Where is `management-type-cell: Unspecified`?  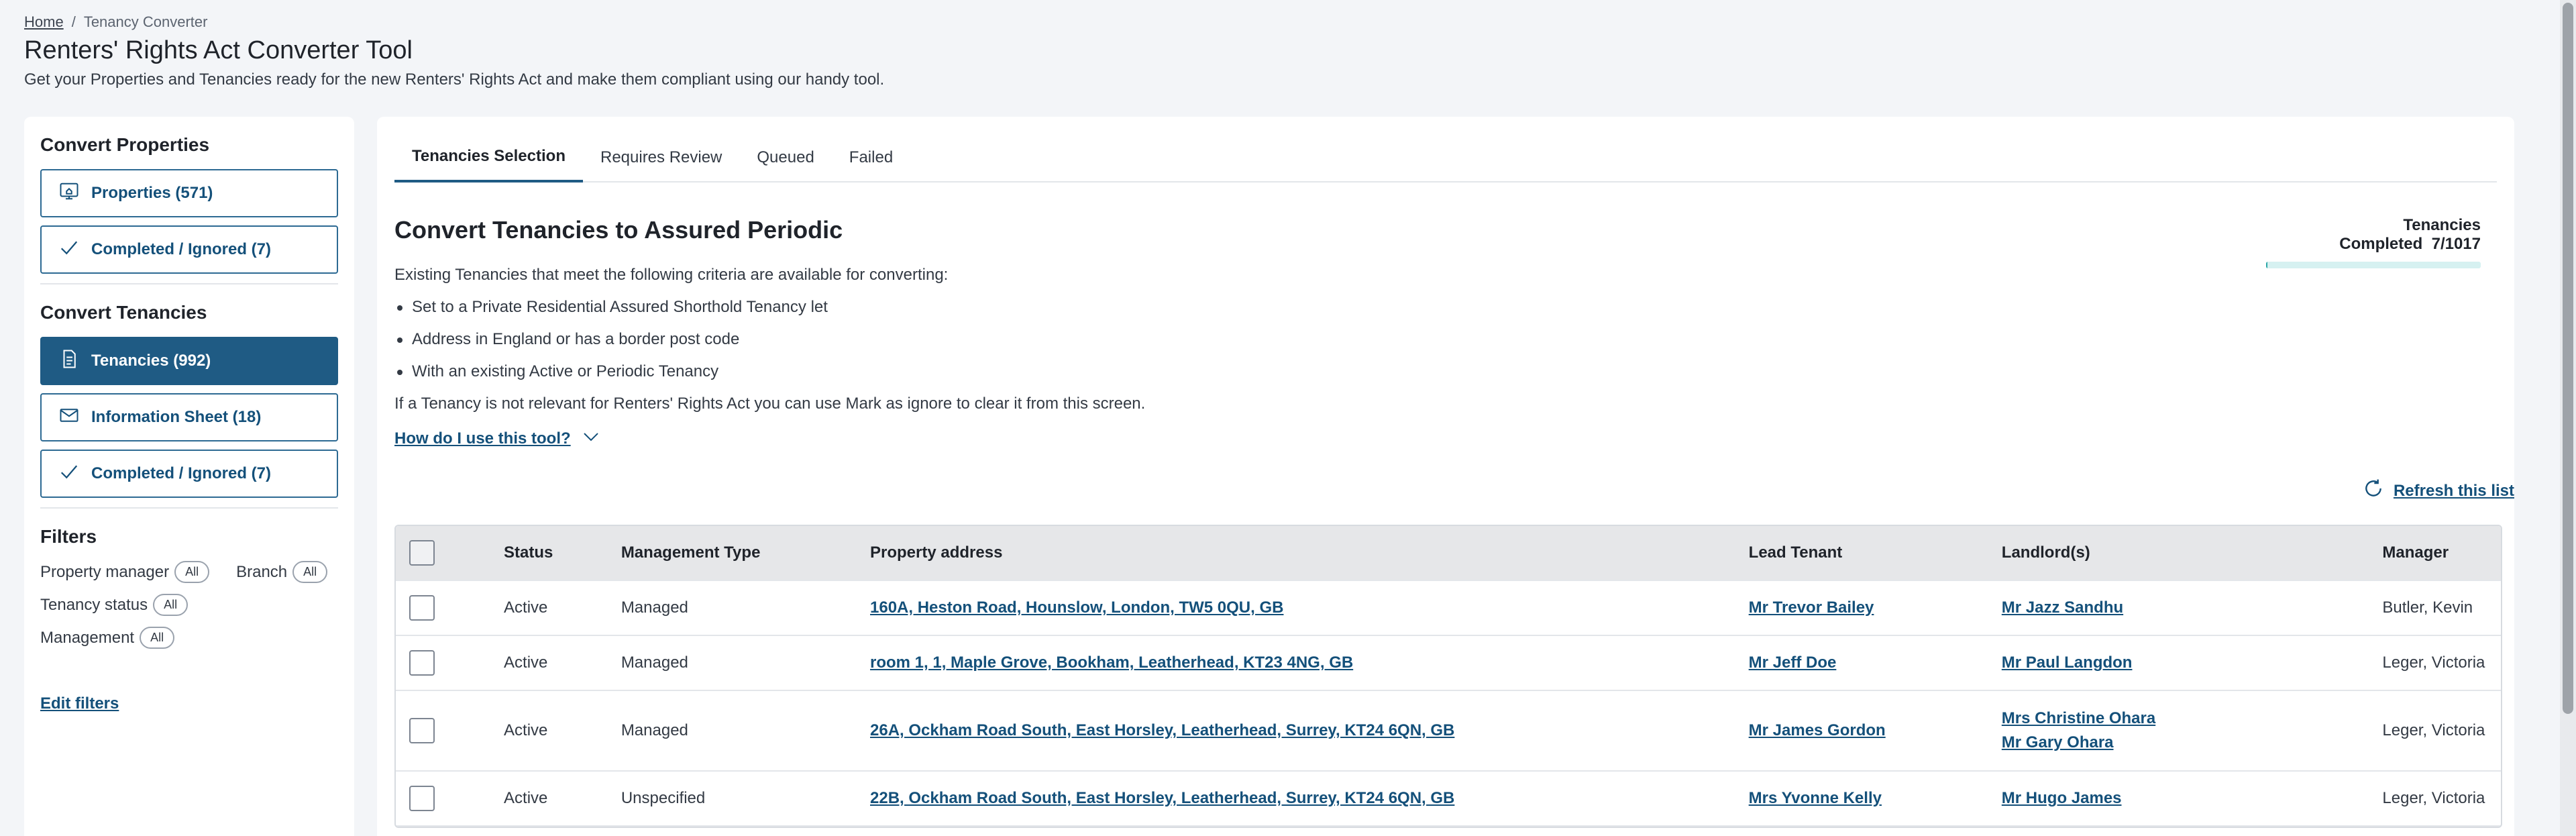
management-type-cell: Unspecified is located at coordinates (663, 798).